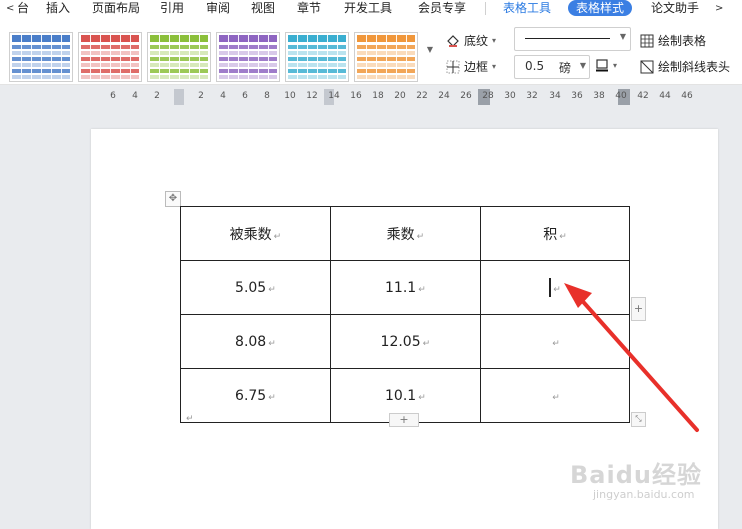  Describe the element at coordinates (636, 475) in the screenshot. I see `baidu-watermark: Baidu经验` at that location.